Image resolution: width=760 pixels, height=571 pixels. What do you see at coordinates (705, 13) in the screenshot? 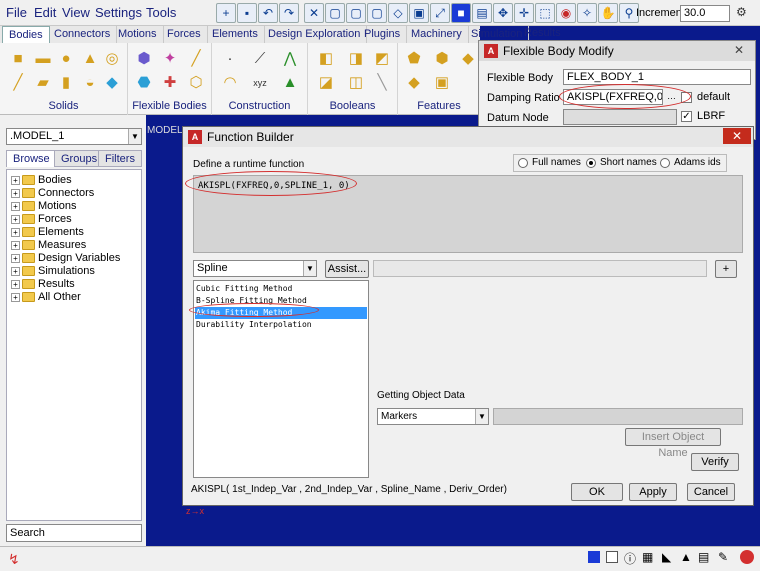
I see `increment-input: 30.0` at bounding box center [705, 13].